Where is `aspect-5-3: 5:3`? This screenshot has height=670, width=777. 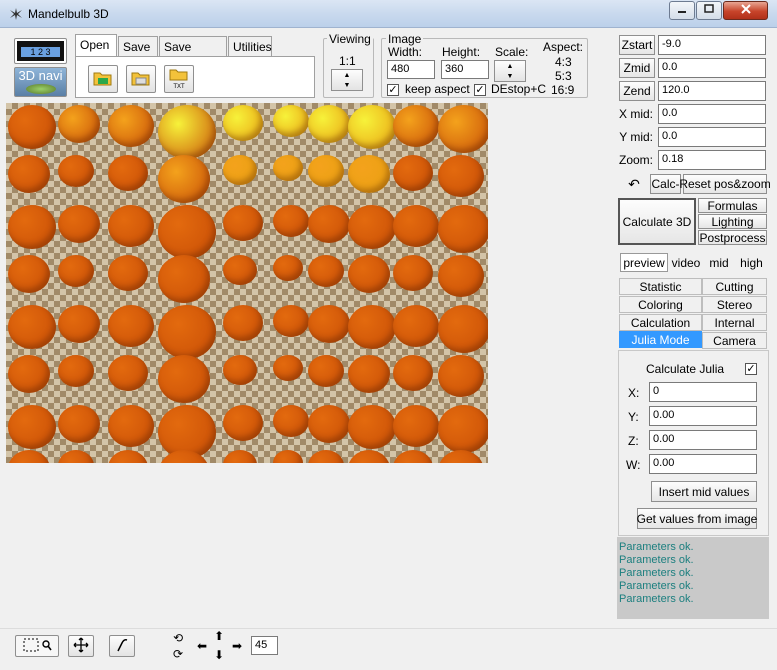
aspect-5-3: 5:3 is located at coordinates (563, 76).